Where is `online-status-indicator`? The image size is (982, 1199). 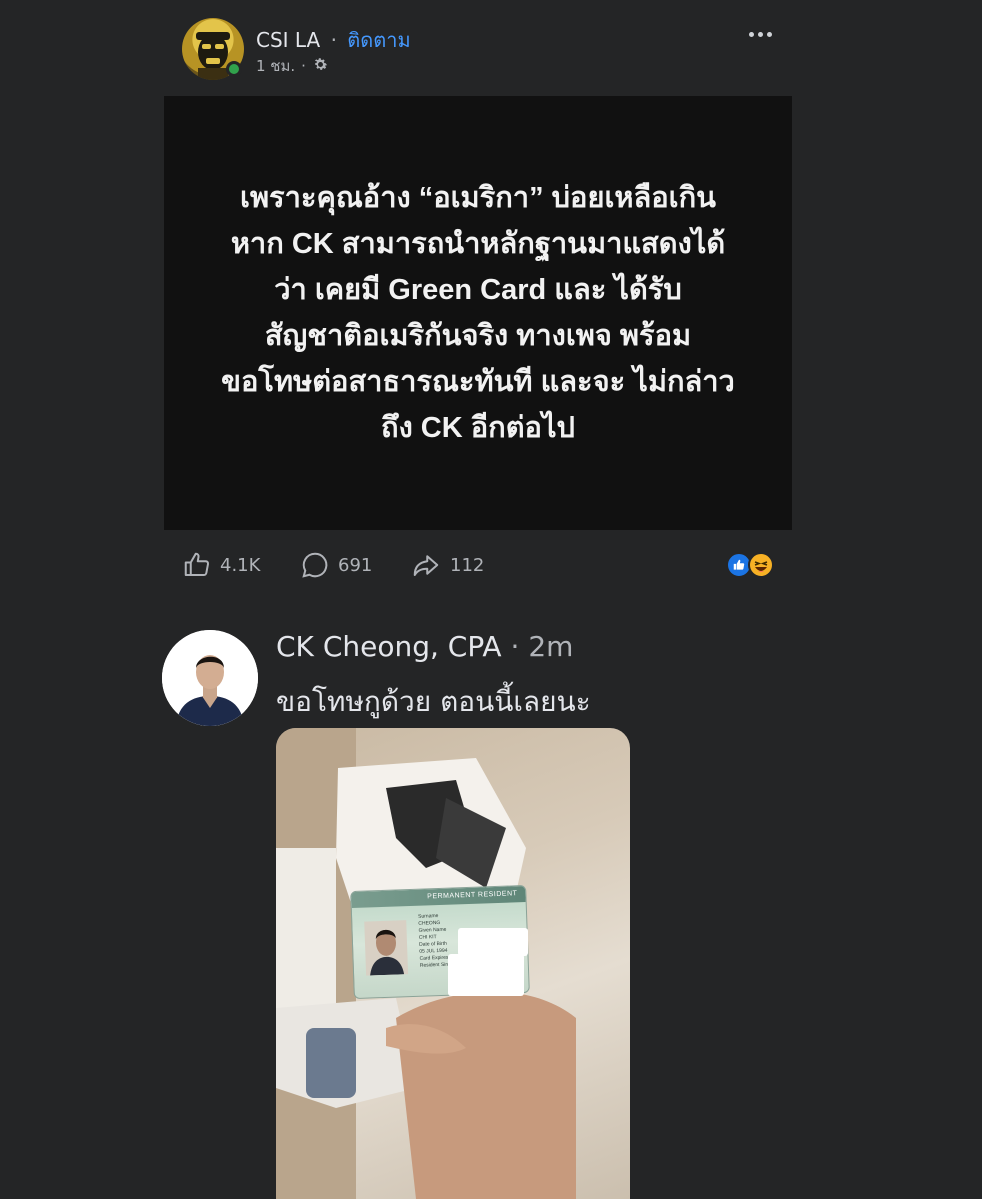 online-status-indicator is located at coordinates (234, 69).